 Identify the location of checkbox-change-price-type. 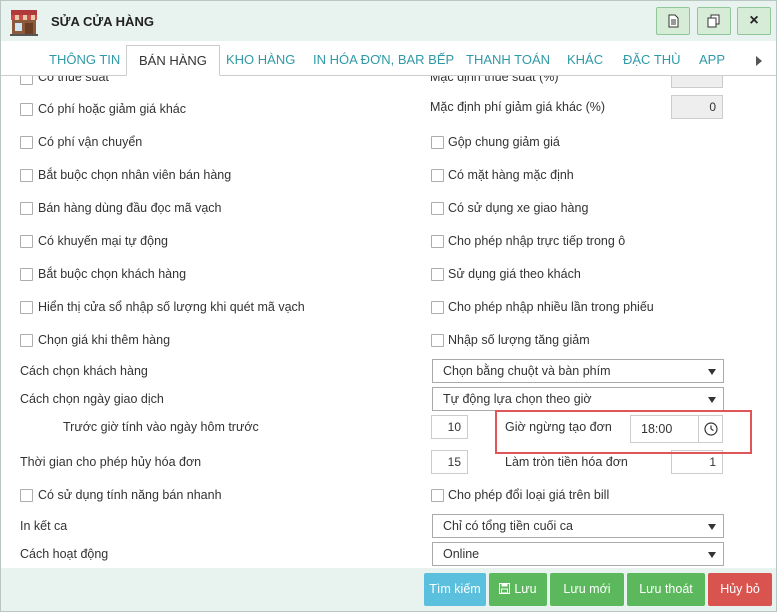
(437, 495).